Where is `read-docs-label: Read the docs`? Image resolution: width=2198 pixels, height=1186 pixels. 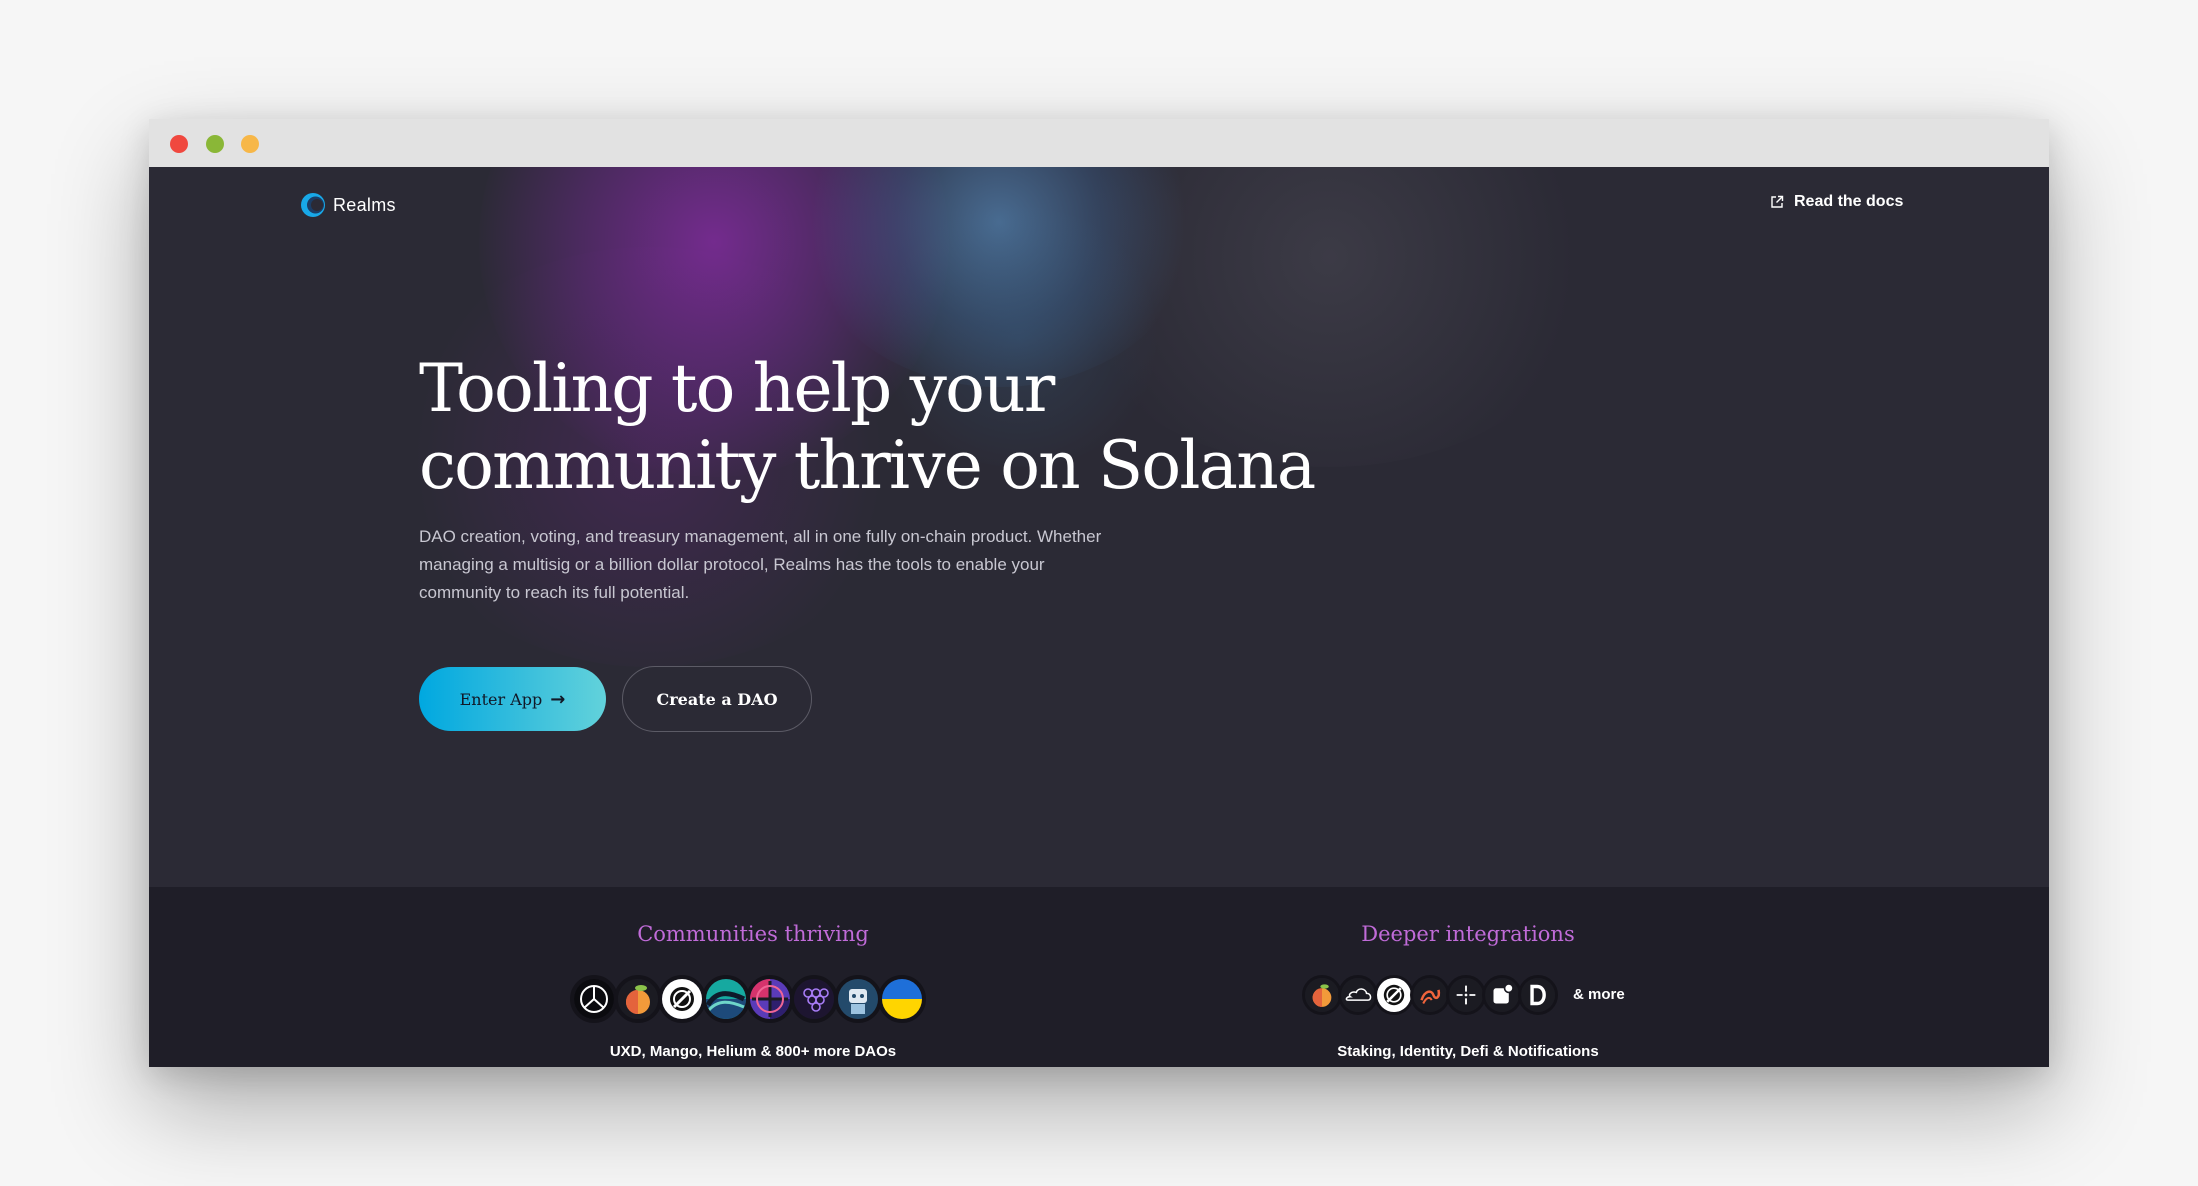
read-docs-label: Read the docs is located at coordinates (1849, 201).